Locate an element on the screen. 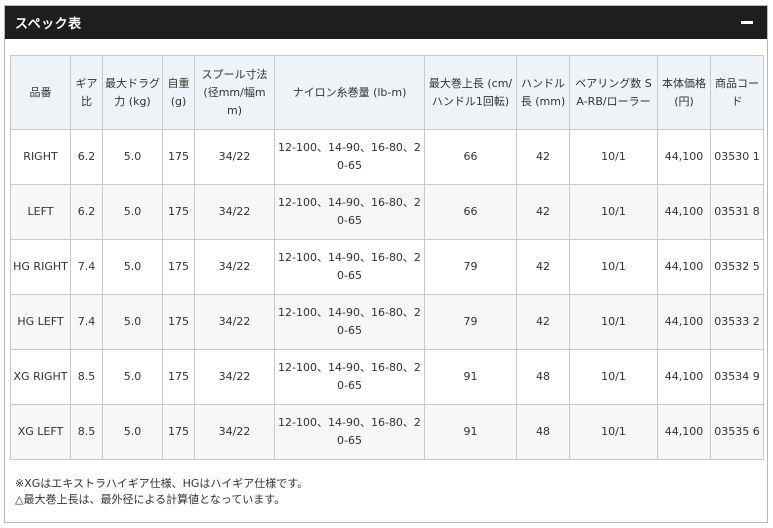 This screenshot has height=528, width=773. table-cell: 03531 8 is located at coordinates (737, 212).